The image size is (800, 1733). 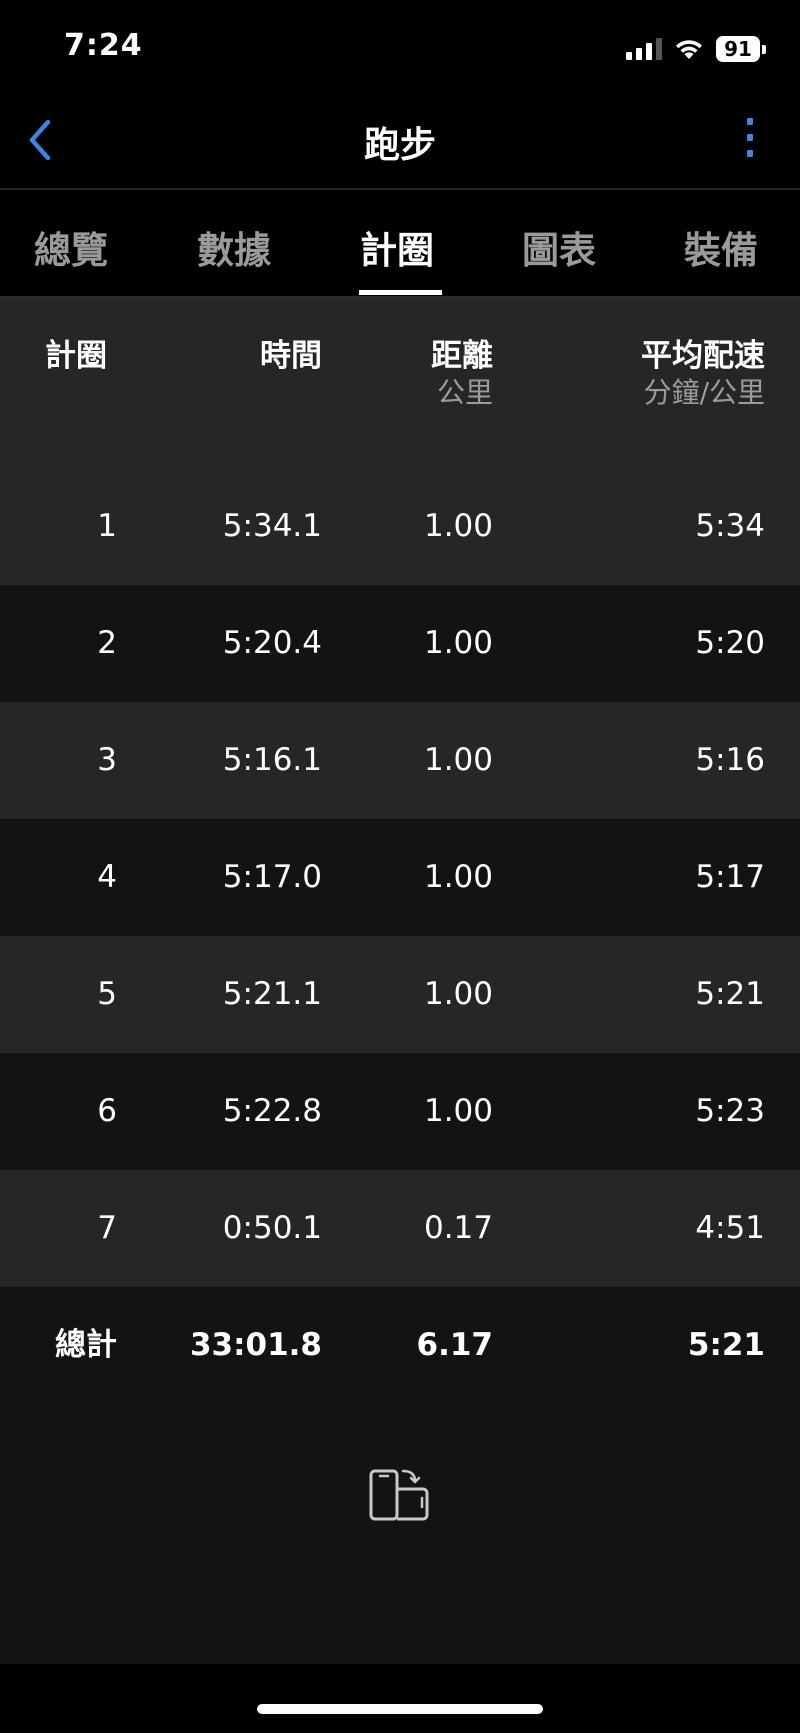 What do you see at coordinates (234, 253) in the screenshot?
I see `tab-data: 數據` at bounding box center [234, 253].